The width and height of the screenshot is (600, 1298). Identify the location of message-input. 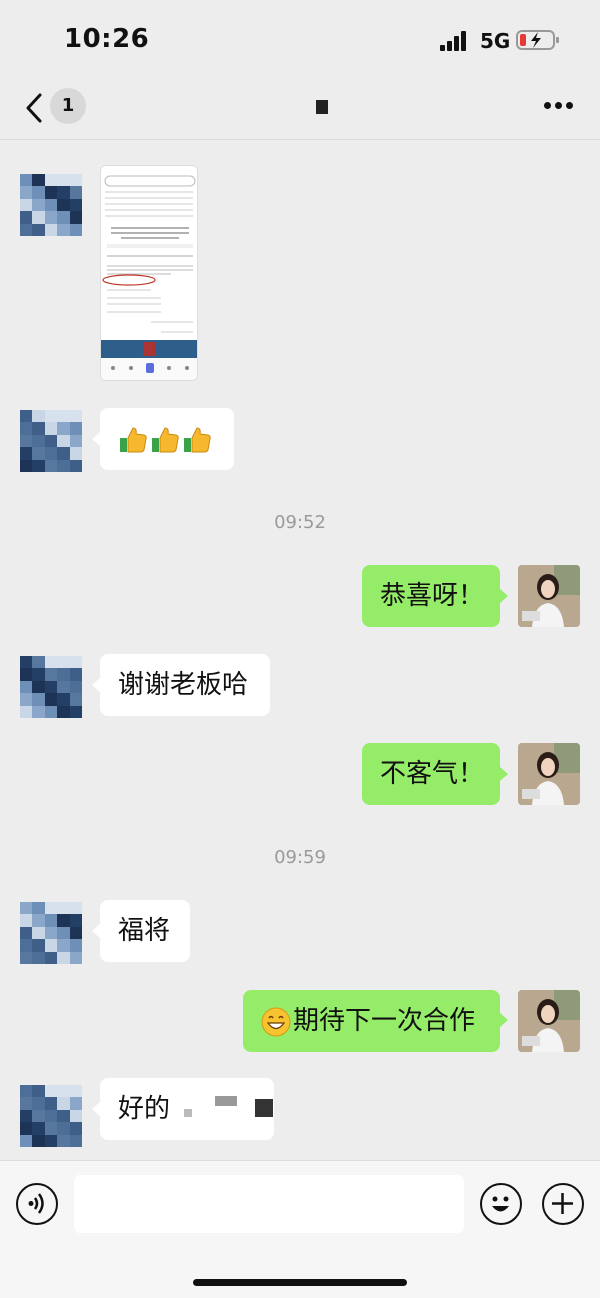
(269, 1204).